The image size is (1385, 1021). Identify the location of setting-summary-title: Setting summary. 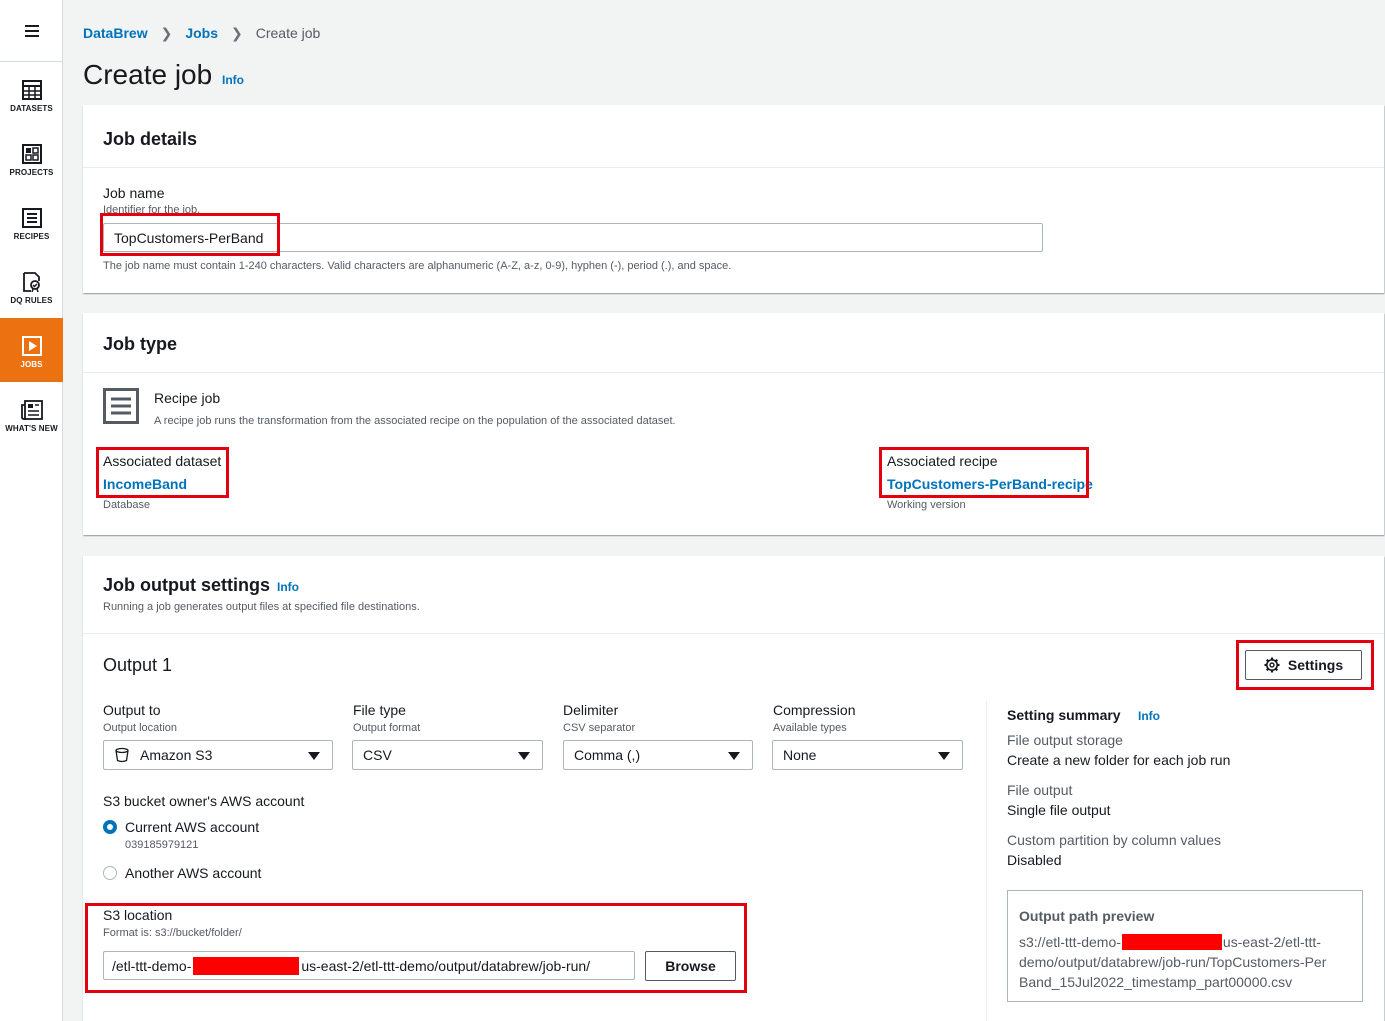
(1064, 715).